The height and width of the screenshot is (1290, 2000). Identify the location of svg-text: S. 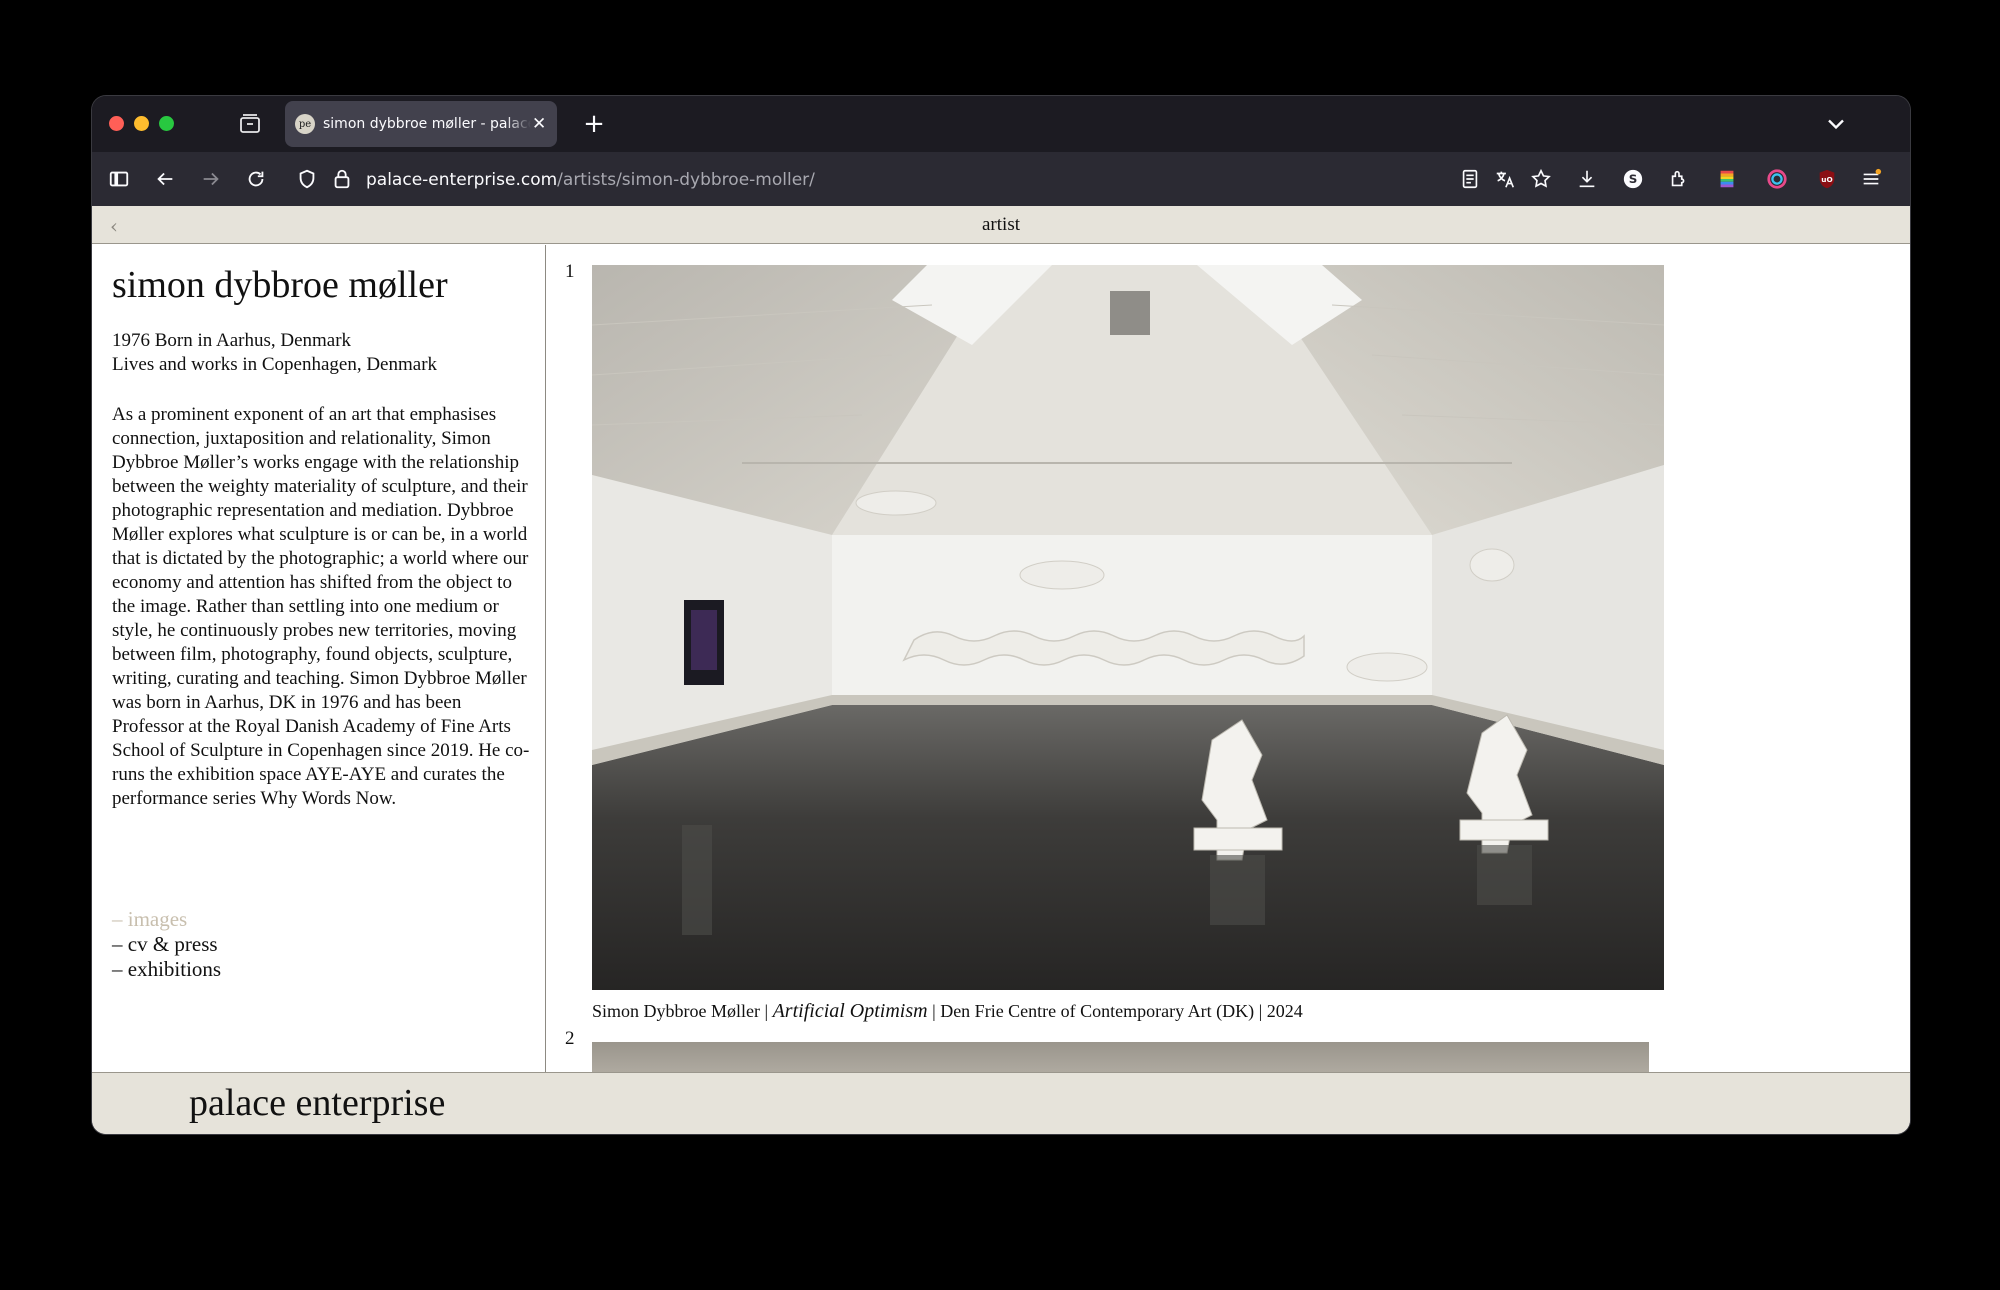
(1633, 179).